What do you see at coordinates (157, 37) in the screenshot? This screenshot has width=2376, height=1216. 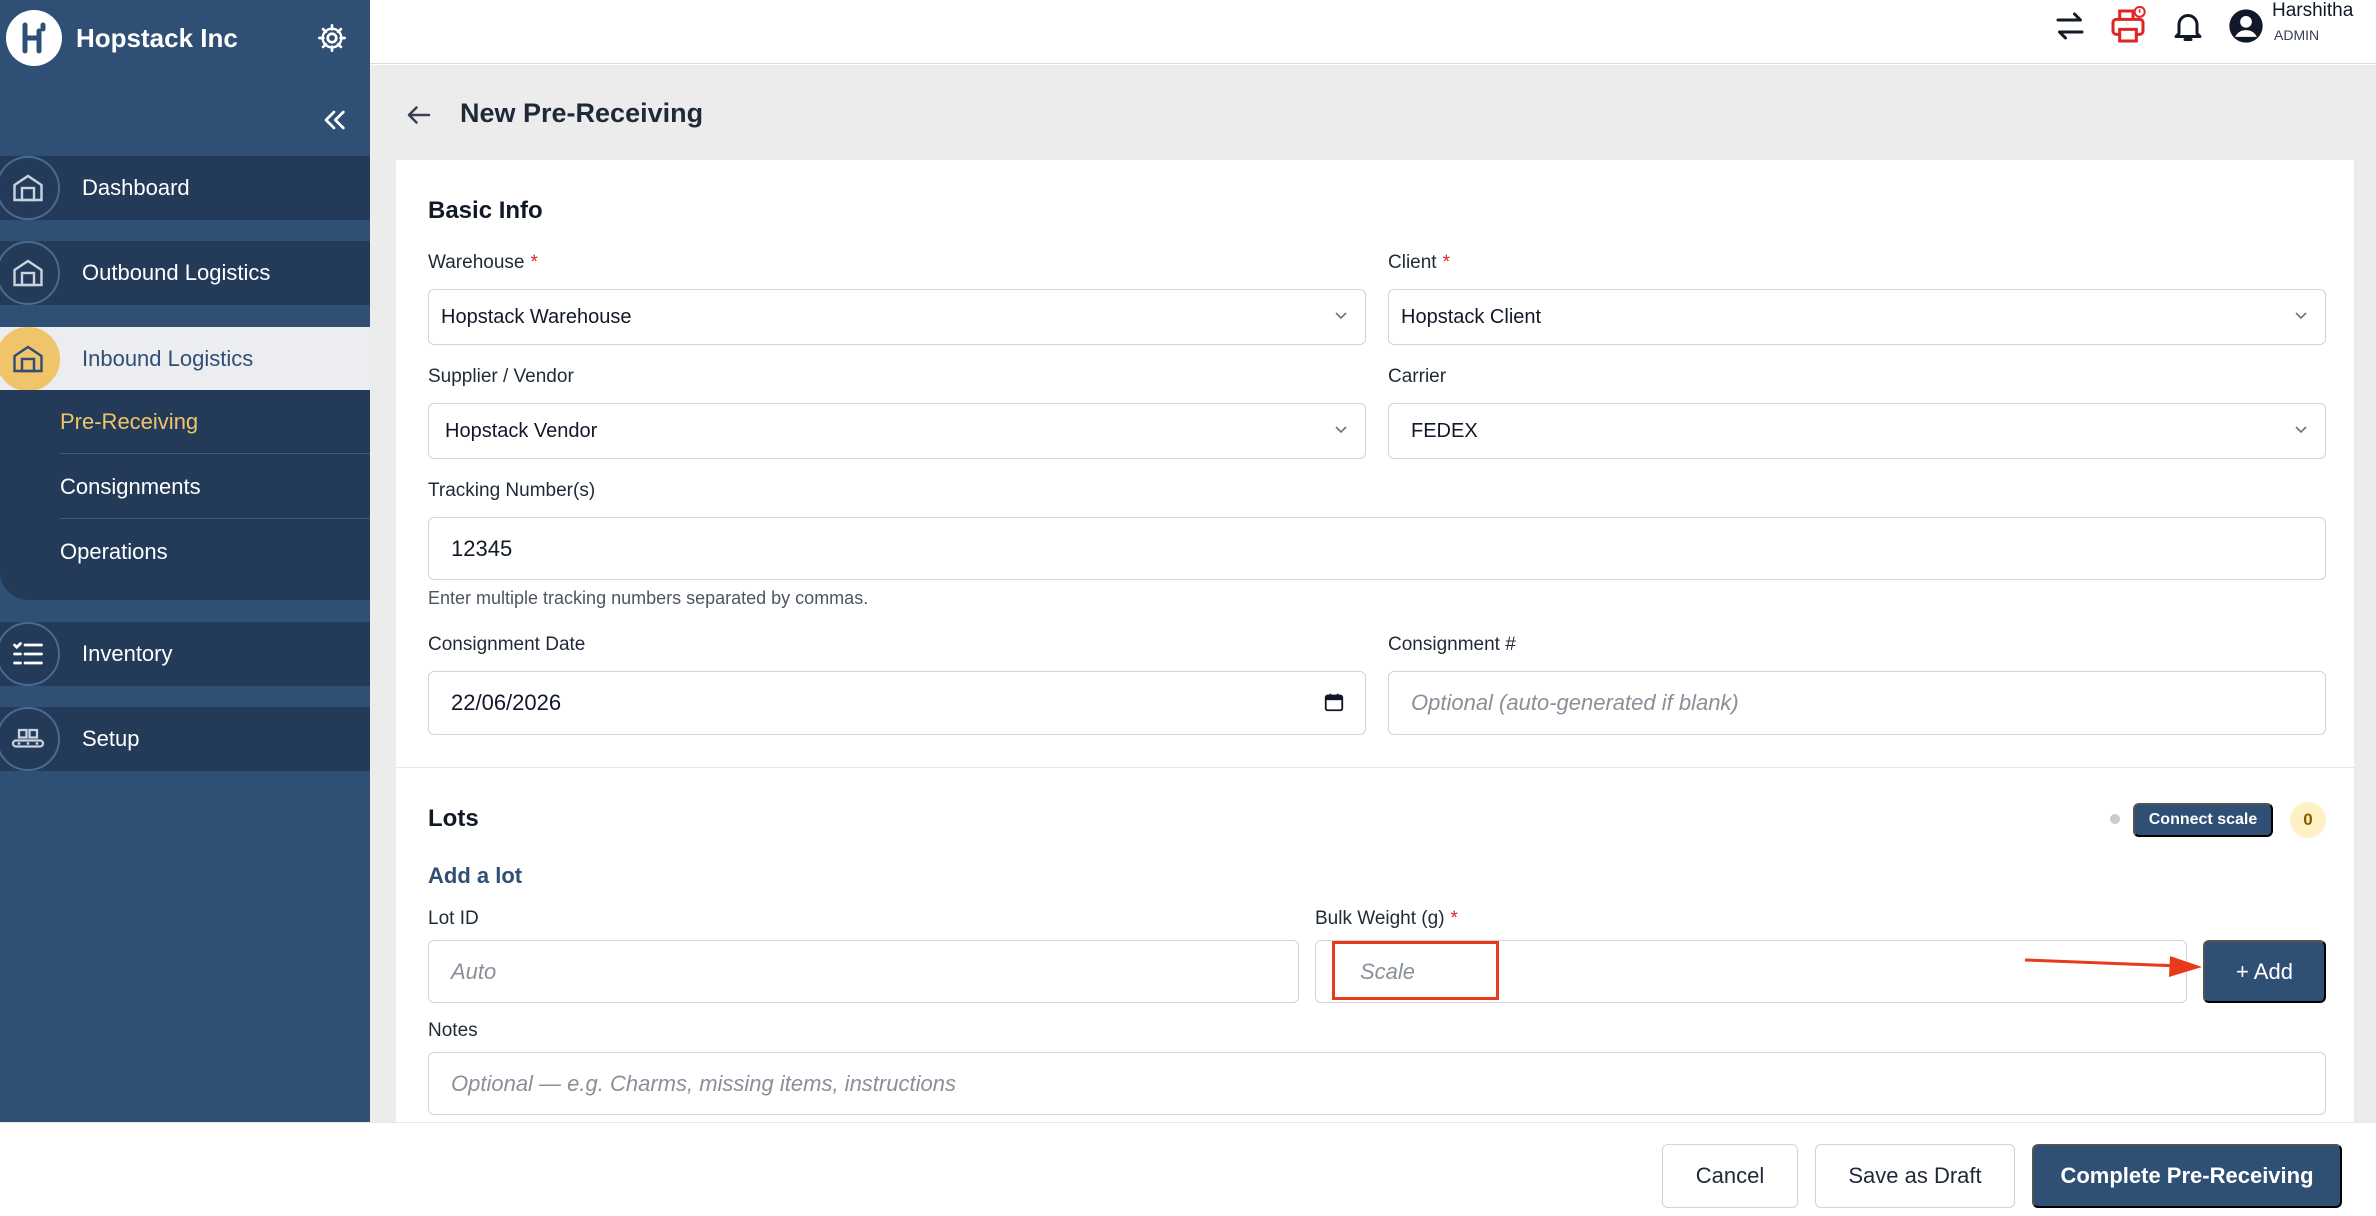 I see `brand-name: Hopstack Inc` at bounding box center [157, 37].